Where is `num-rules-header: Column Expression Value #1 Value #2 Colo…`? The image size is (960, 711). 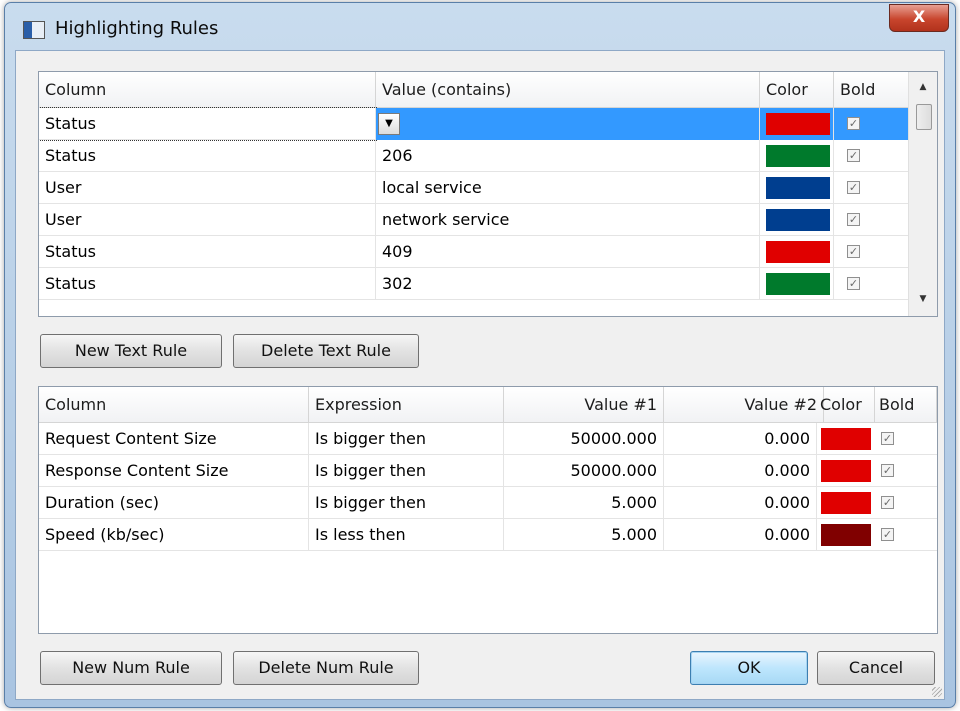
num-rules-header: Column Expression Value #1 Value #2 Colo… is located at coordinates (488, 405).